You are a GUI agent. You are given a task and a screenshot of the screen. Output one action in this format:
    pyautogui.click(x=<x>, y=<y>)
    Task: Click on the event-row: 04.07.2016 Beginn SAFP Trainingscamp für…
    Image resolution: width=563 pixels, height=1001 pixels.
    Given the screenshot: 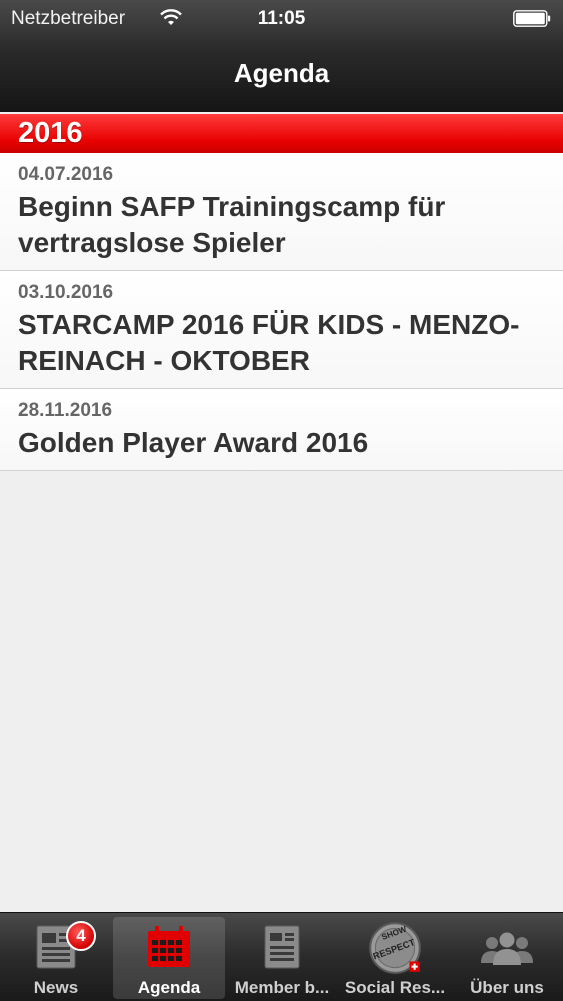 What is the action you would take?
    pyautogui.click(x=281, y=212)
    